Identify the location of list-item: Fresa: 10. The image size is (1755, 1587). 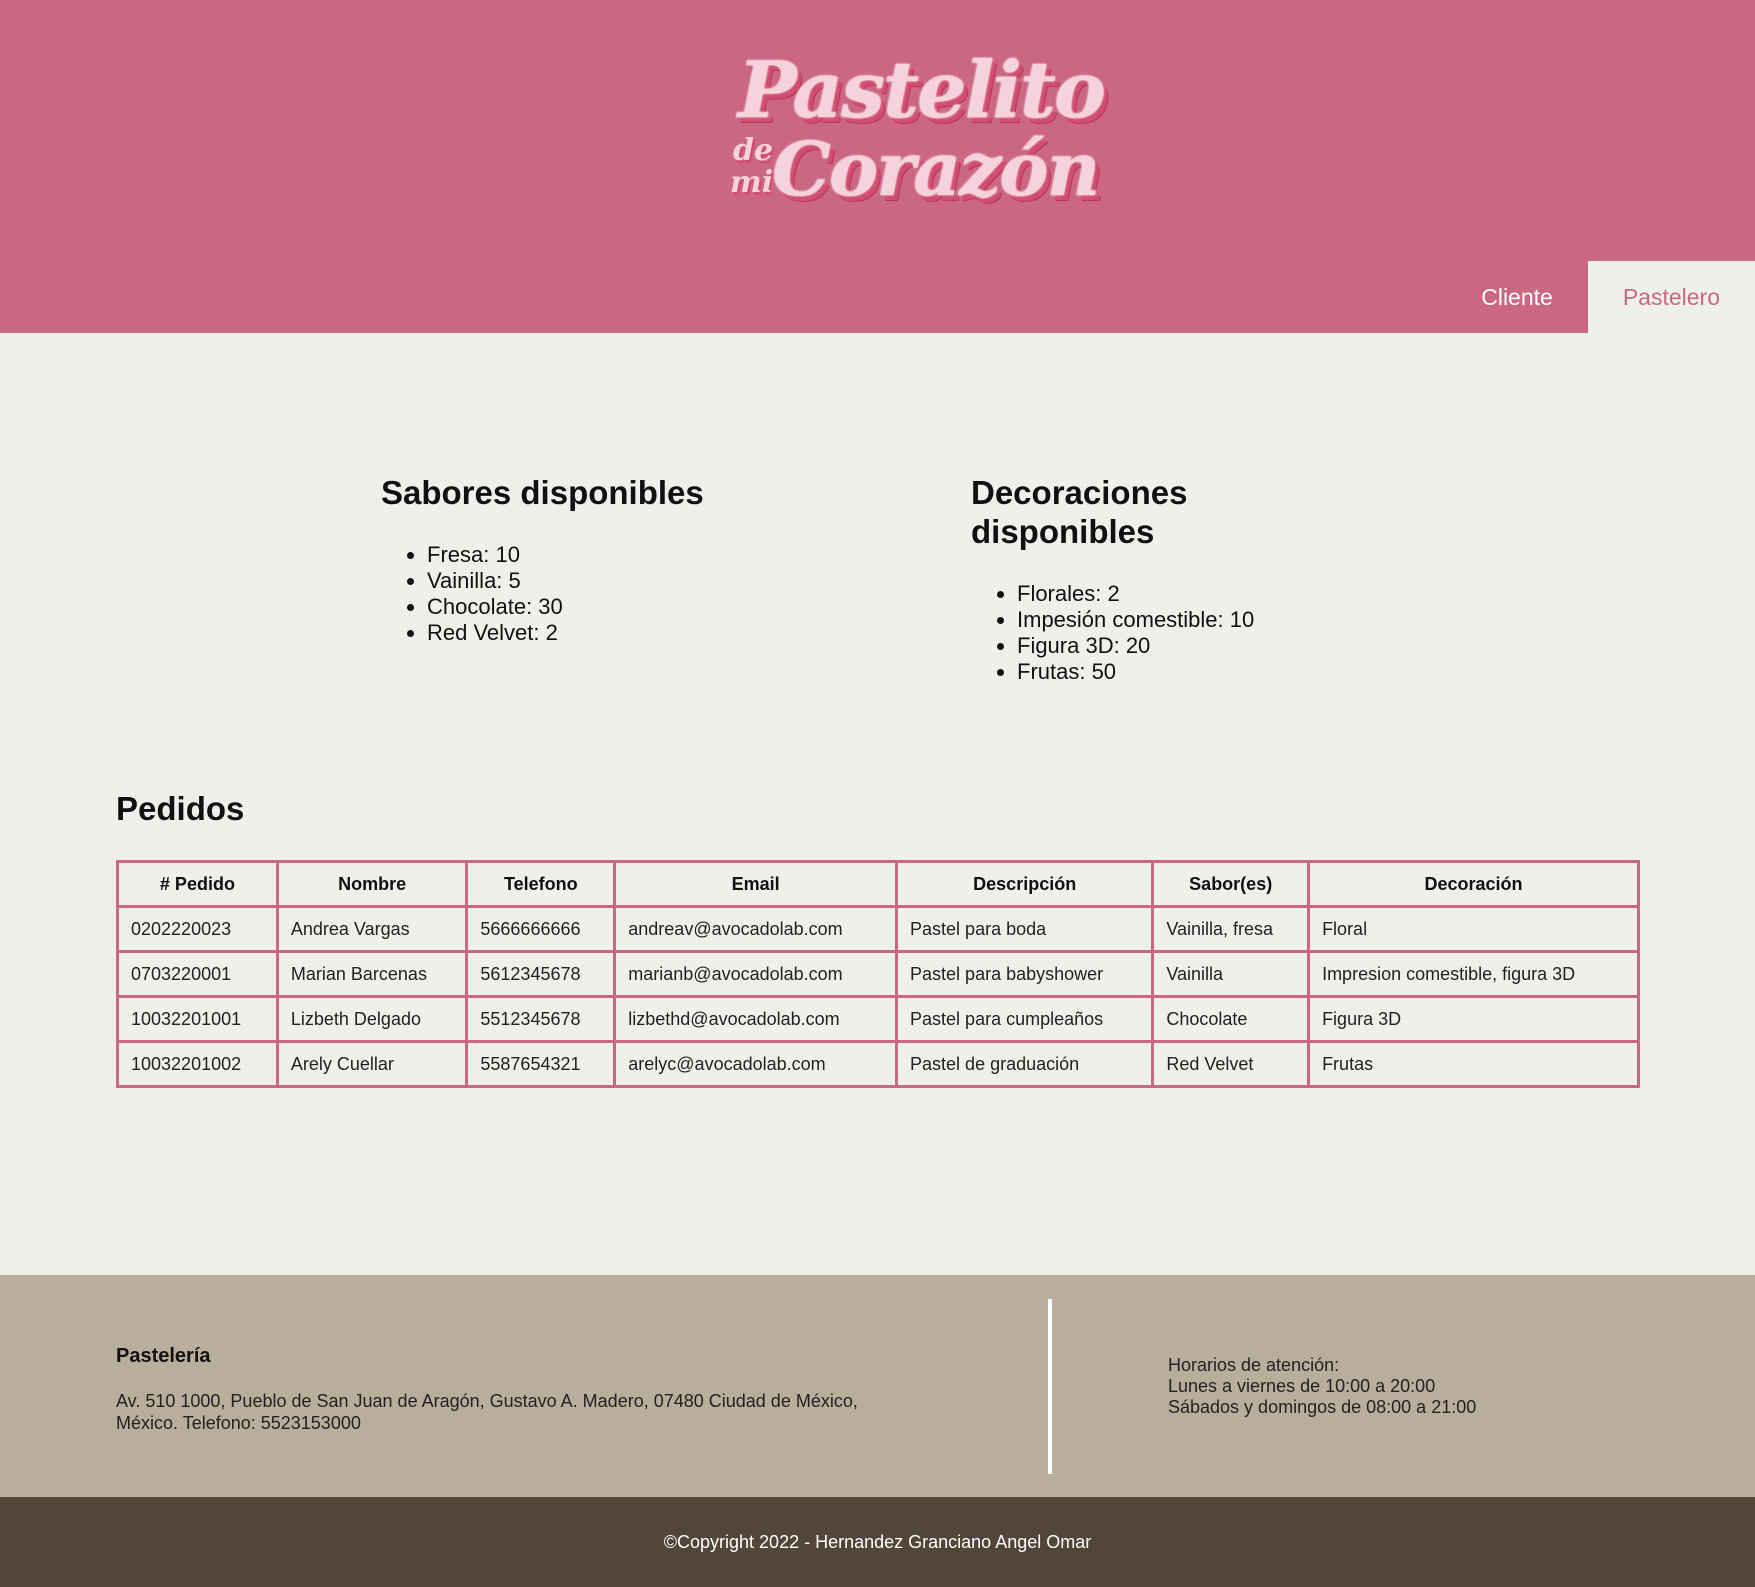
(584, 555).